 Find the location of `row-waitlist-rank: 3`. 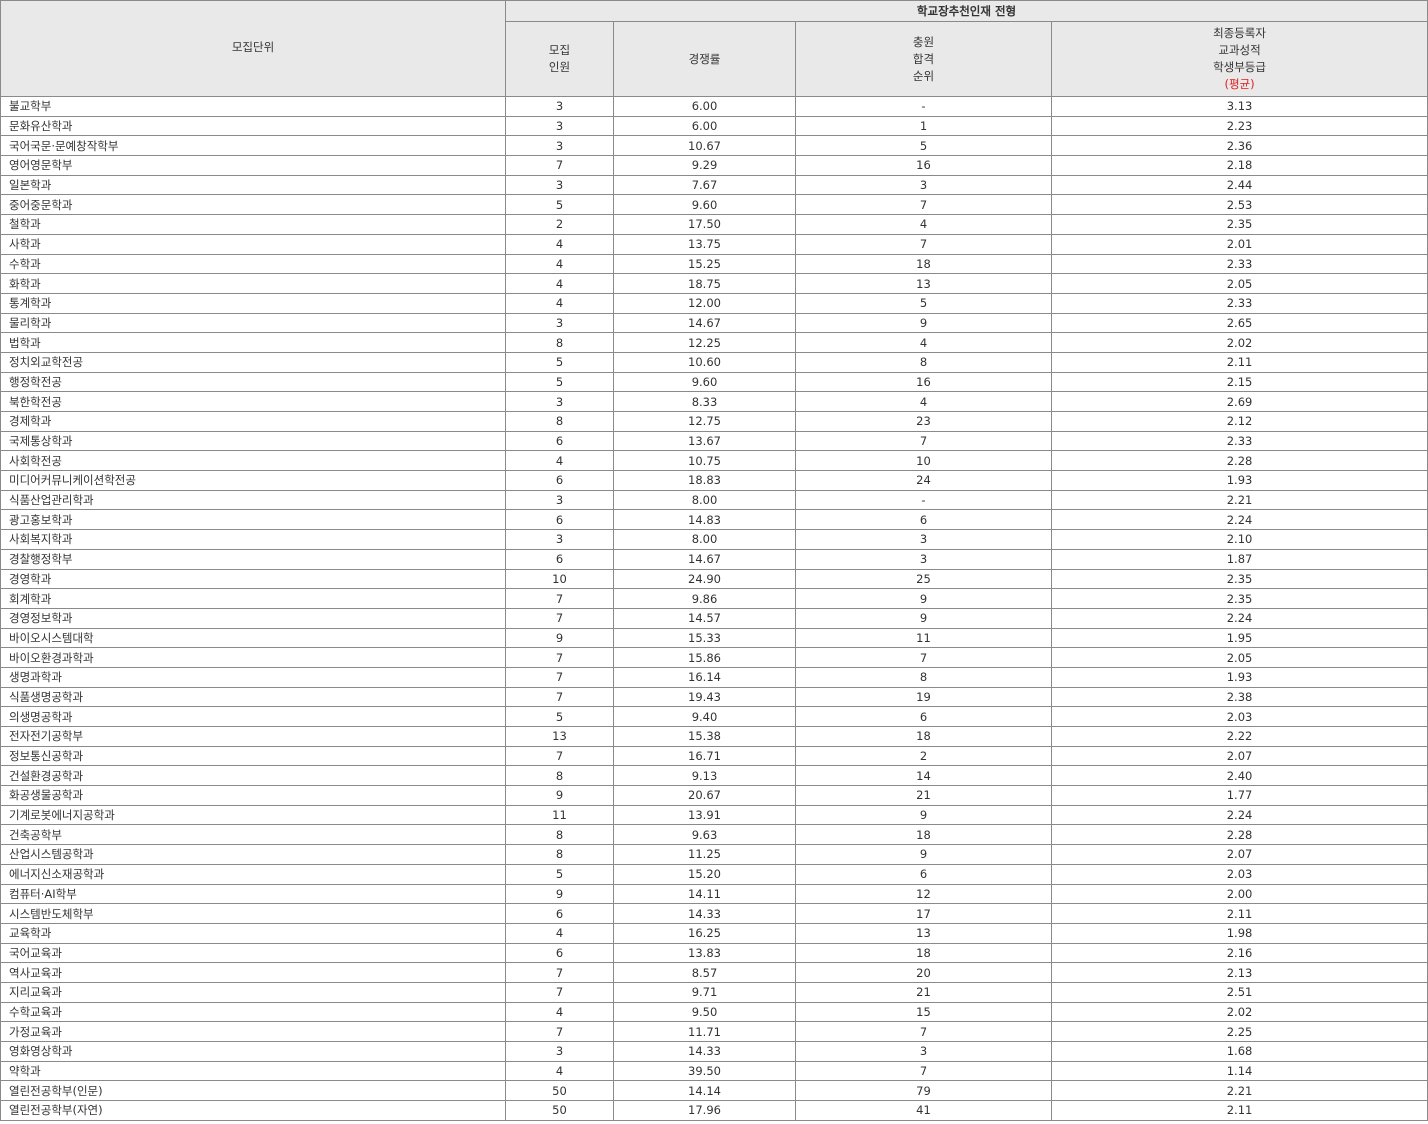

row-waitlist-rank: 3 is located at coordinates (923, 1051).